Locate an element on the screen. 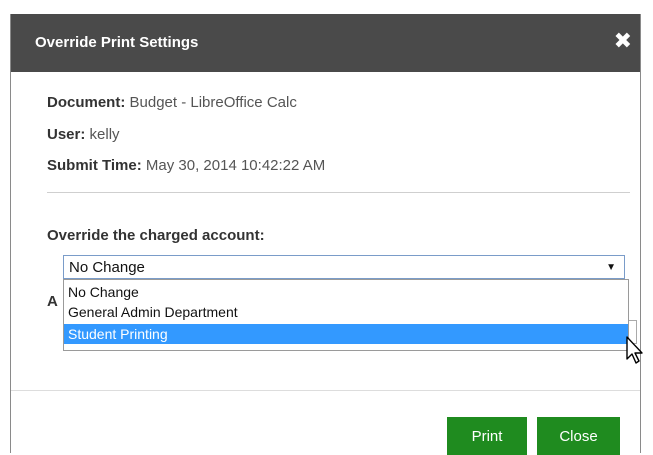 This screenshot has width=653, height=455. user-info: User: kelly is located at coordinates (83, 134).